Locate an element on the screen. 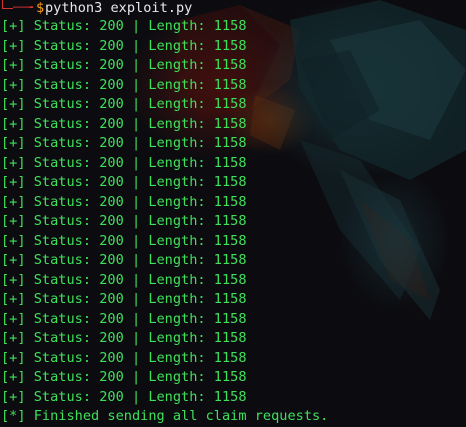 This screenshot has height=427, width=466. prompt-arrow-icon: ──╼ is located at coordinates (23, 7).